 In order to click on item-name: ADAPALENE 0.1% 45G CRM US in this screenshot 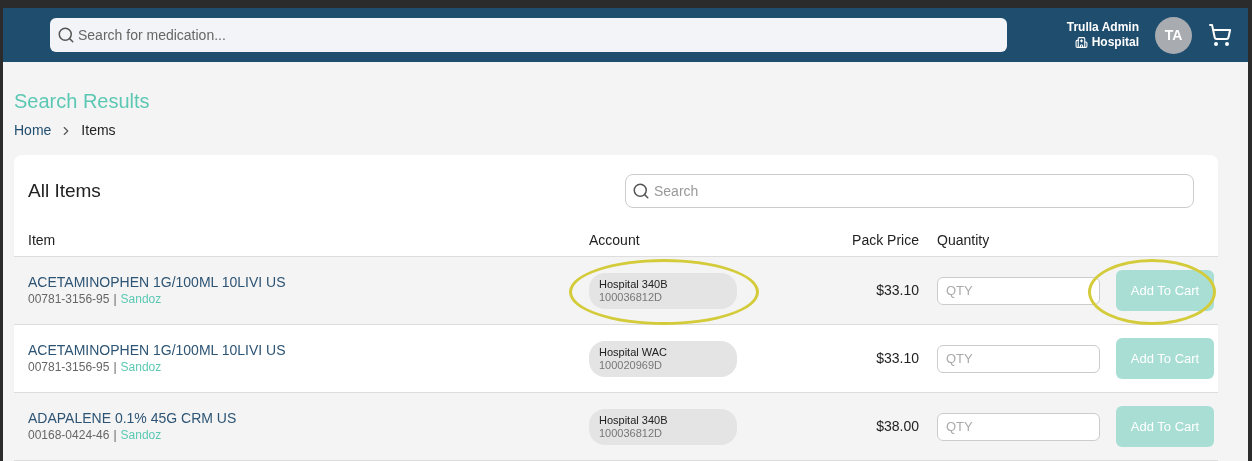, I will do `click(308, 418)`.